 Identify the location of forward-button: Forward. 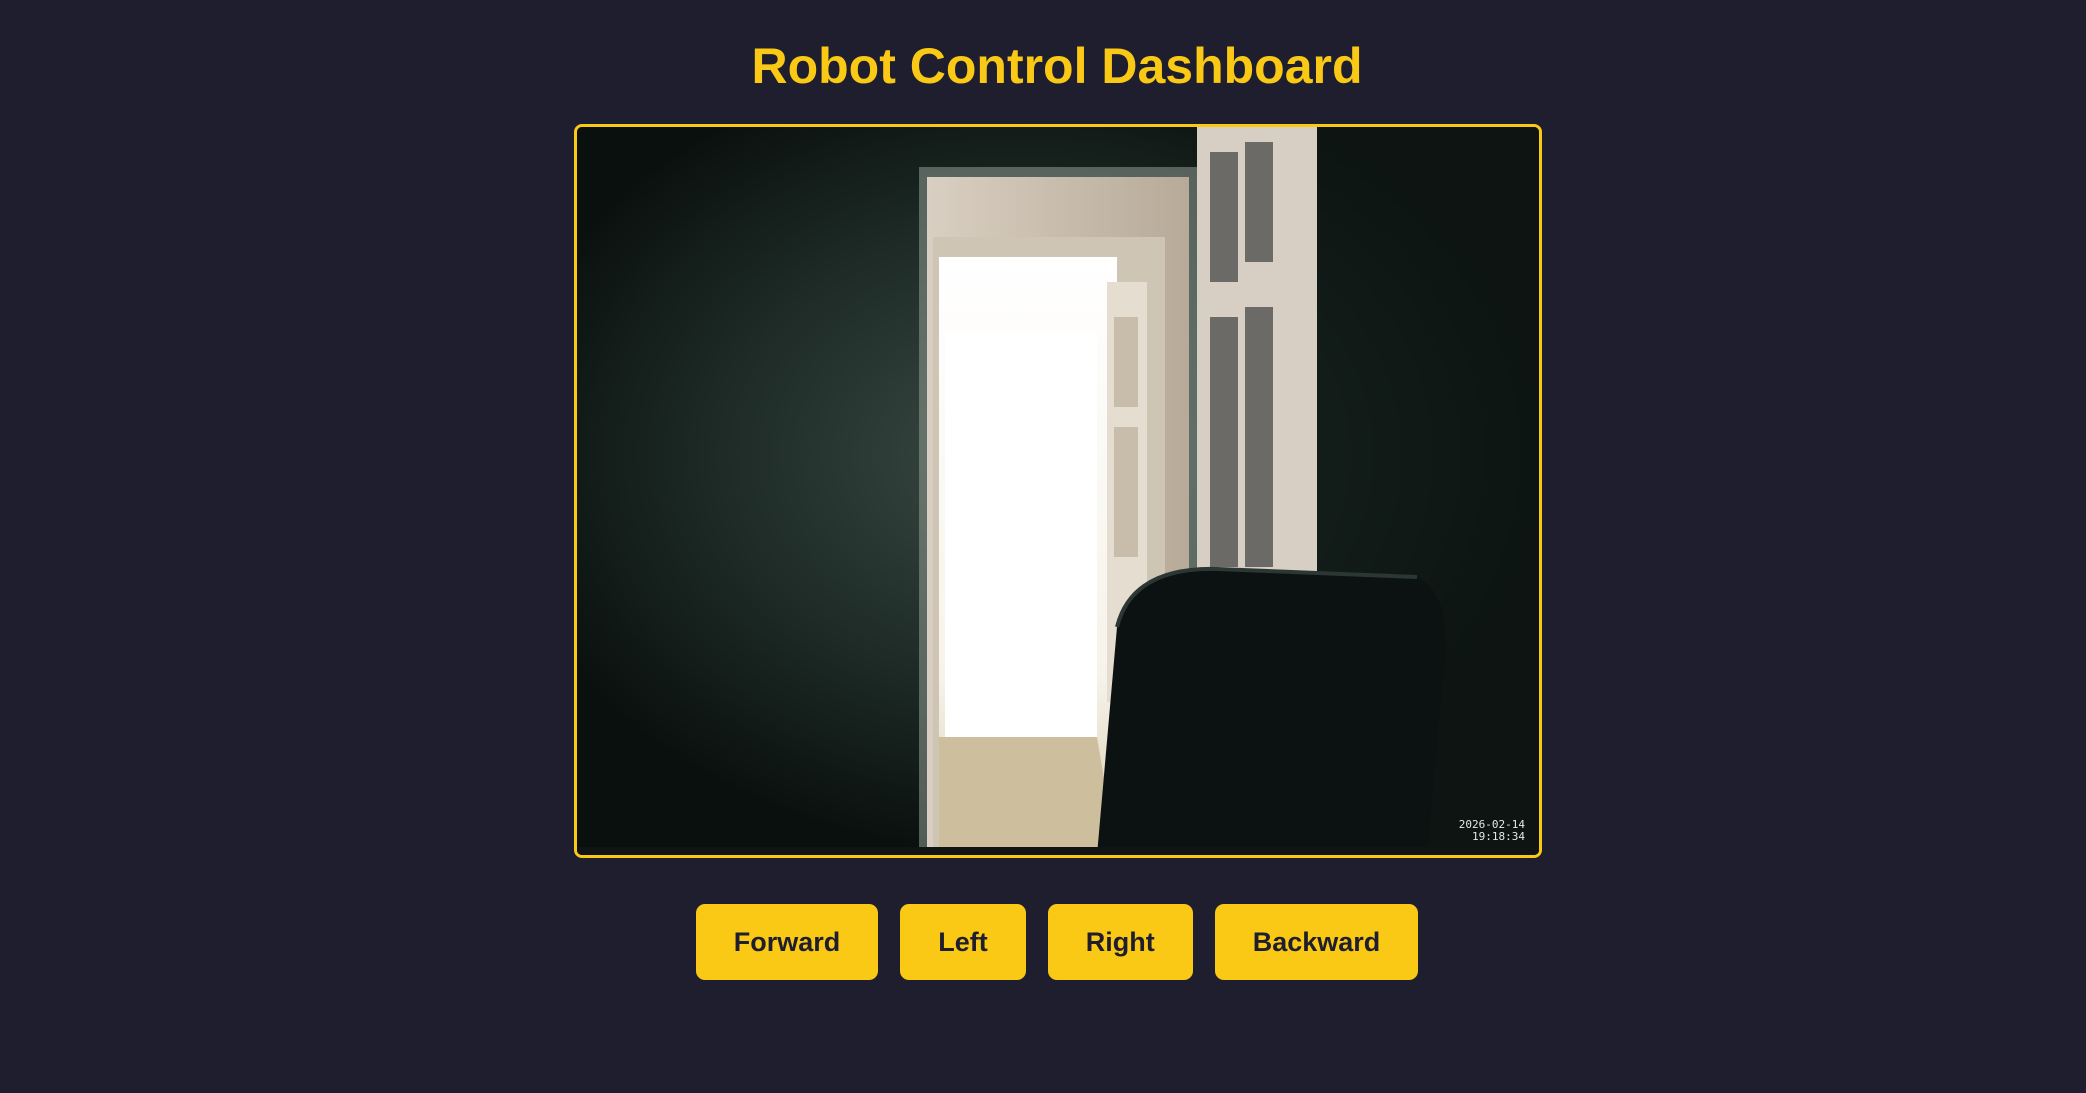
(787, 942).